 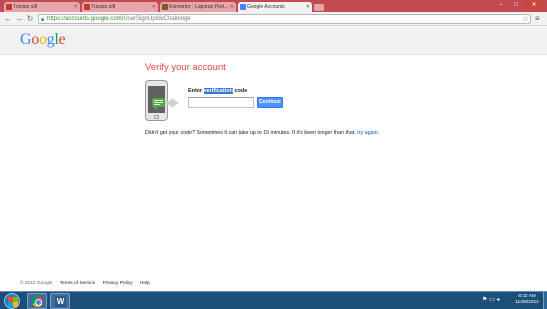 What do you see at coordinates (78, 283) in the screenshot?
I see `terms-link: Terms of Service` at bounding box center [78, 283].